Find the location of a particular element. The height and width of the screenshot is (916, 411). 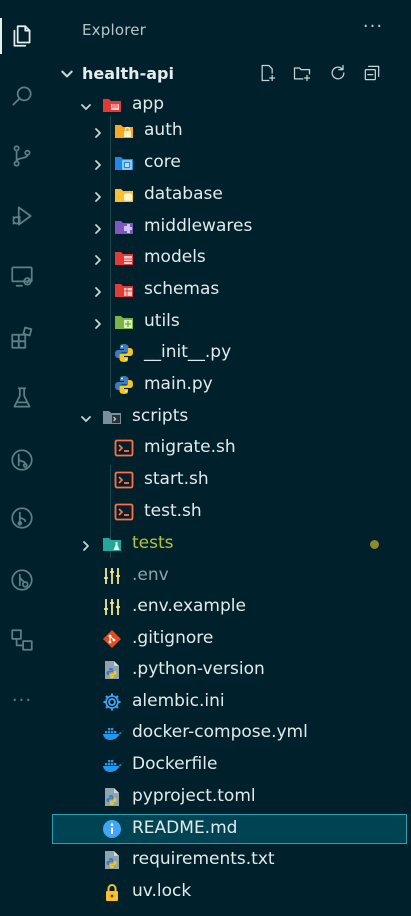

git-graph-icon is located at coordinates (22, 518).